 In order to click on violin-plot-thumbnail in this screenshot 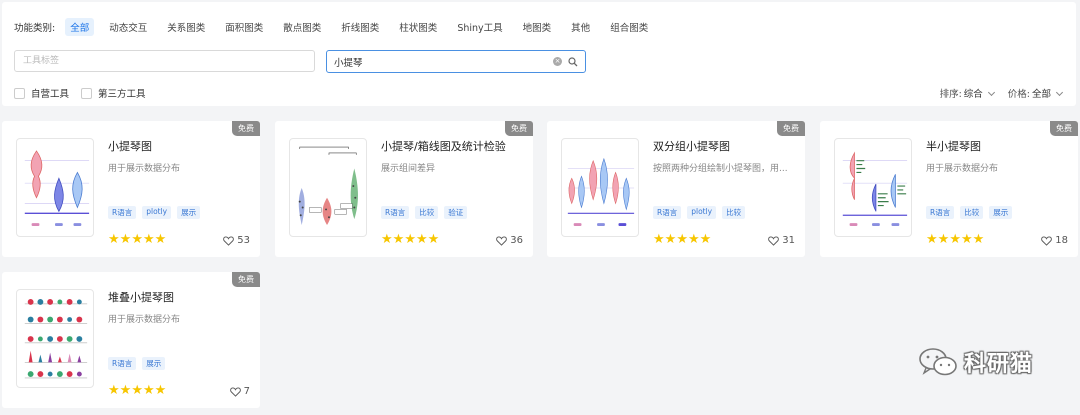, I will do `click(55, 187)`.